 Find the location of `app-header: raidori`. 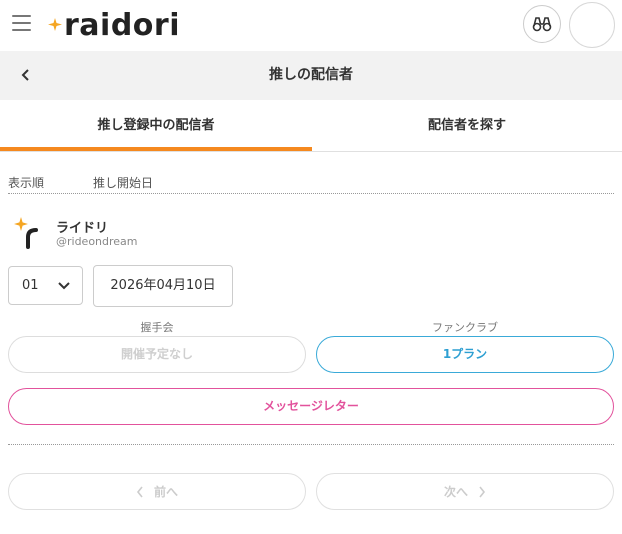

app-header: raidori is located at coordinates (311, 25).